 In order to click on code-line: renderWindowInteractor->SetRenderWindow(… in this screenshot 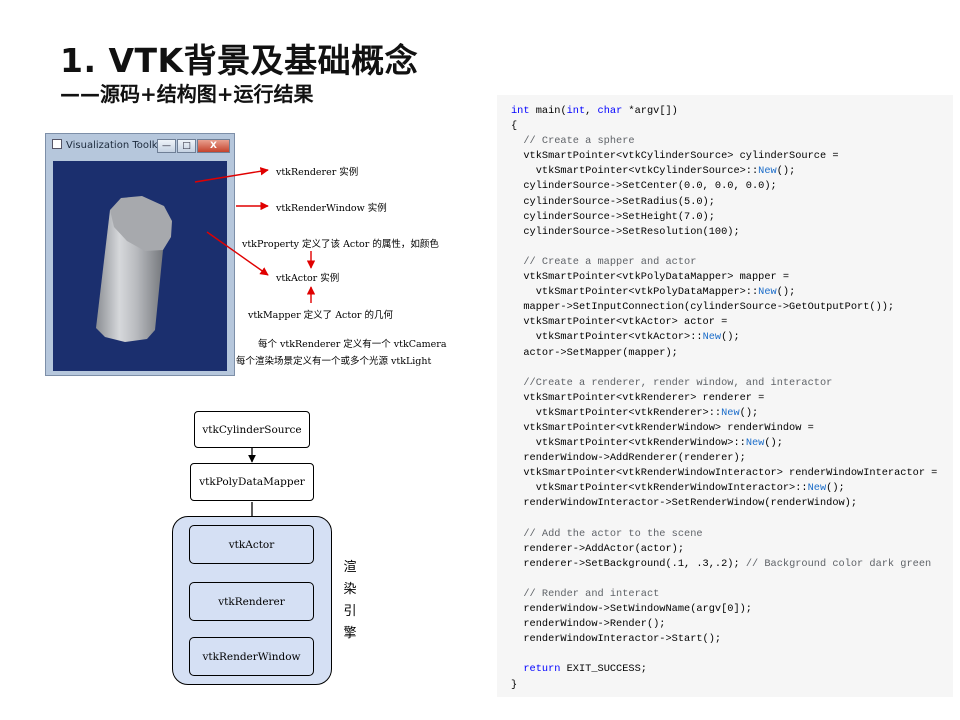, I will do `click(732, 503)`.